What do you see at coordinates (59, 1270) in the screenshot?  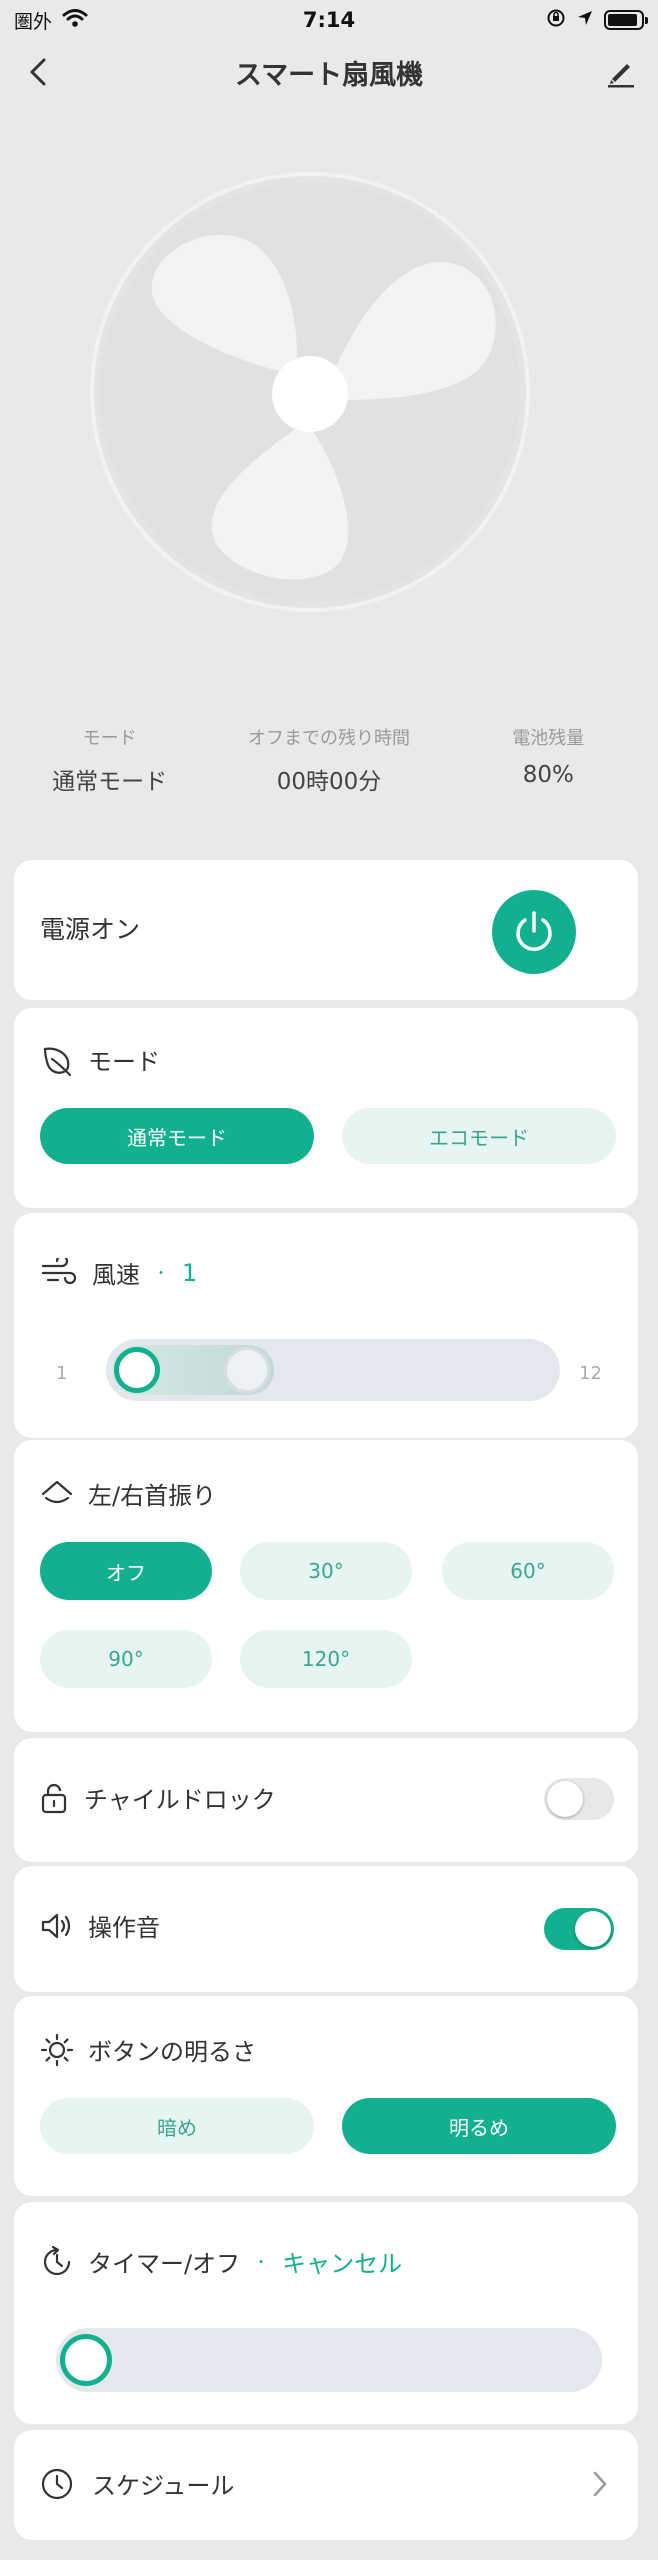 I see `wind-icon` at bounding box center [59, 1270].